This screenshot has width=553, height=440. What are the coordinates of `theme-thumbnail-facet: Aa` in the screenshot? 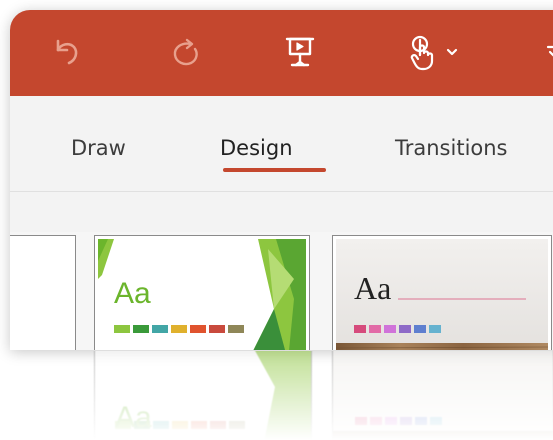 It's located at (202, 292).